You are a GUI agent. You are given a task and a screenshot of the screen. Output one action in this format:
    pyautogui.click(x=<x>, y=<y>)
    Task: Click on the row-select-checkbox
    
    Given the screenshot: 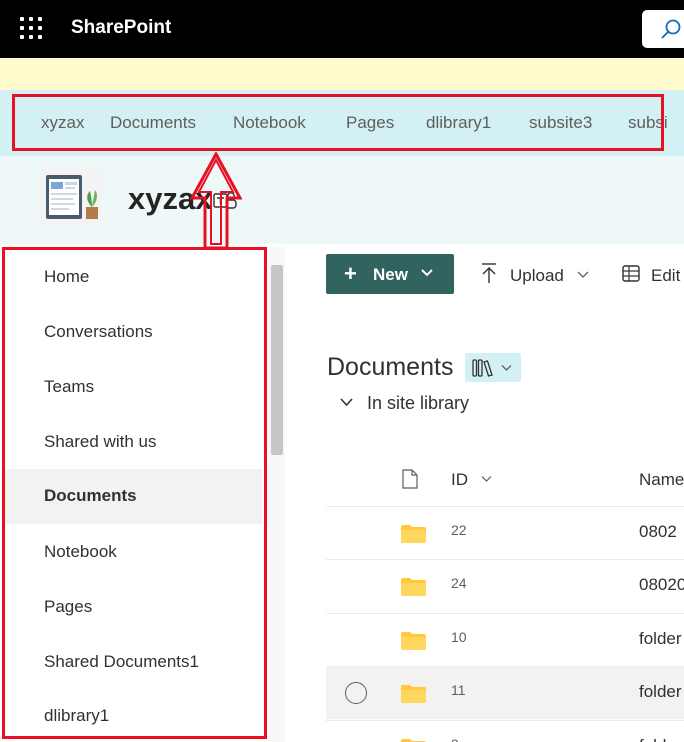 What is the action you would take?
    pyautogui.click(x=356, y=693)
    